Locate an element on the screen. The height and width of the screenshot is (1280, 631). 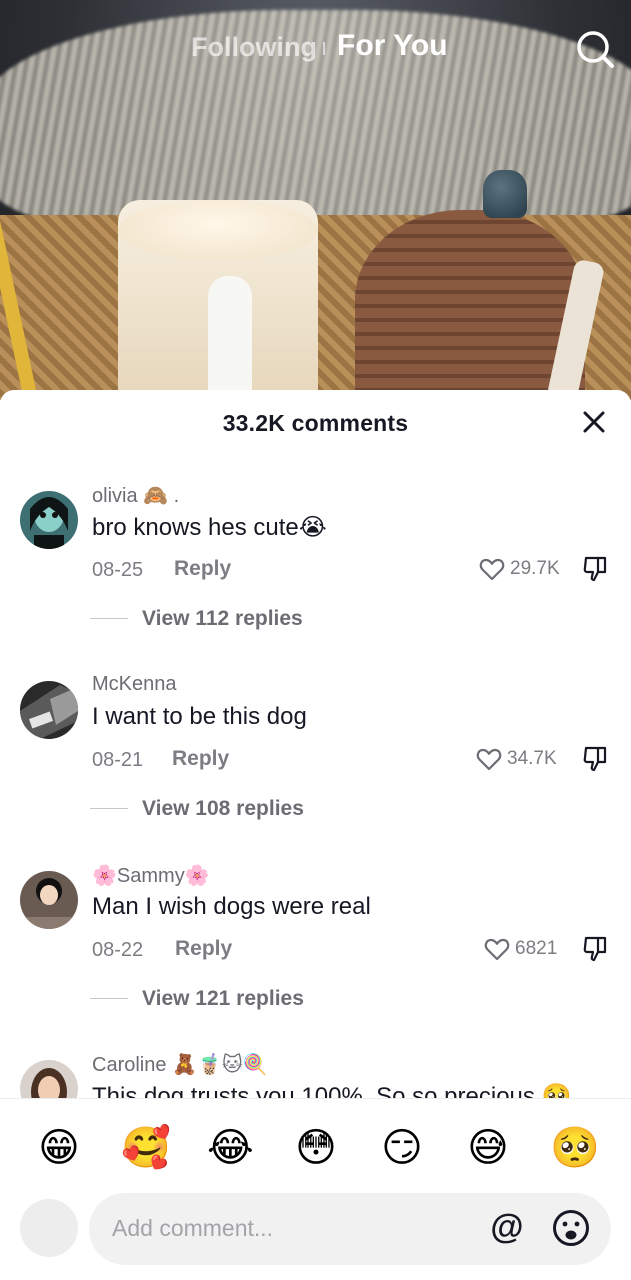
view-replies-link: View 112 replies is located at coordinates (222, 619).